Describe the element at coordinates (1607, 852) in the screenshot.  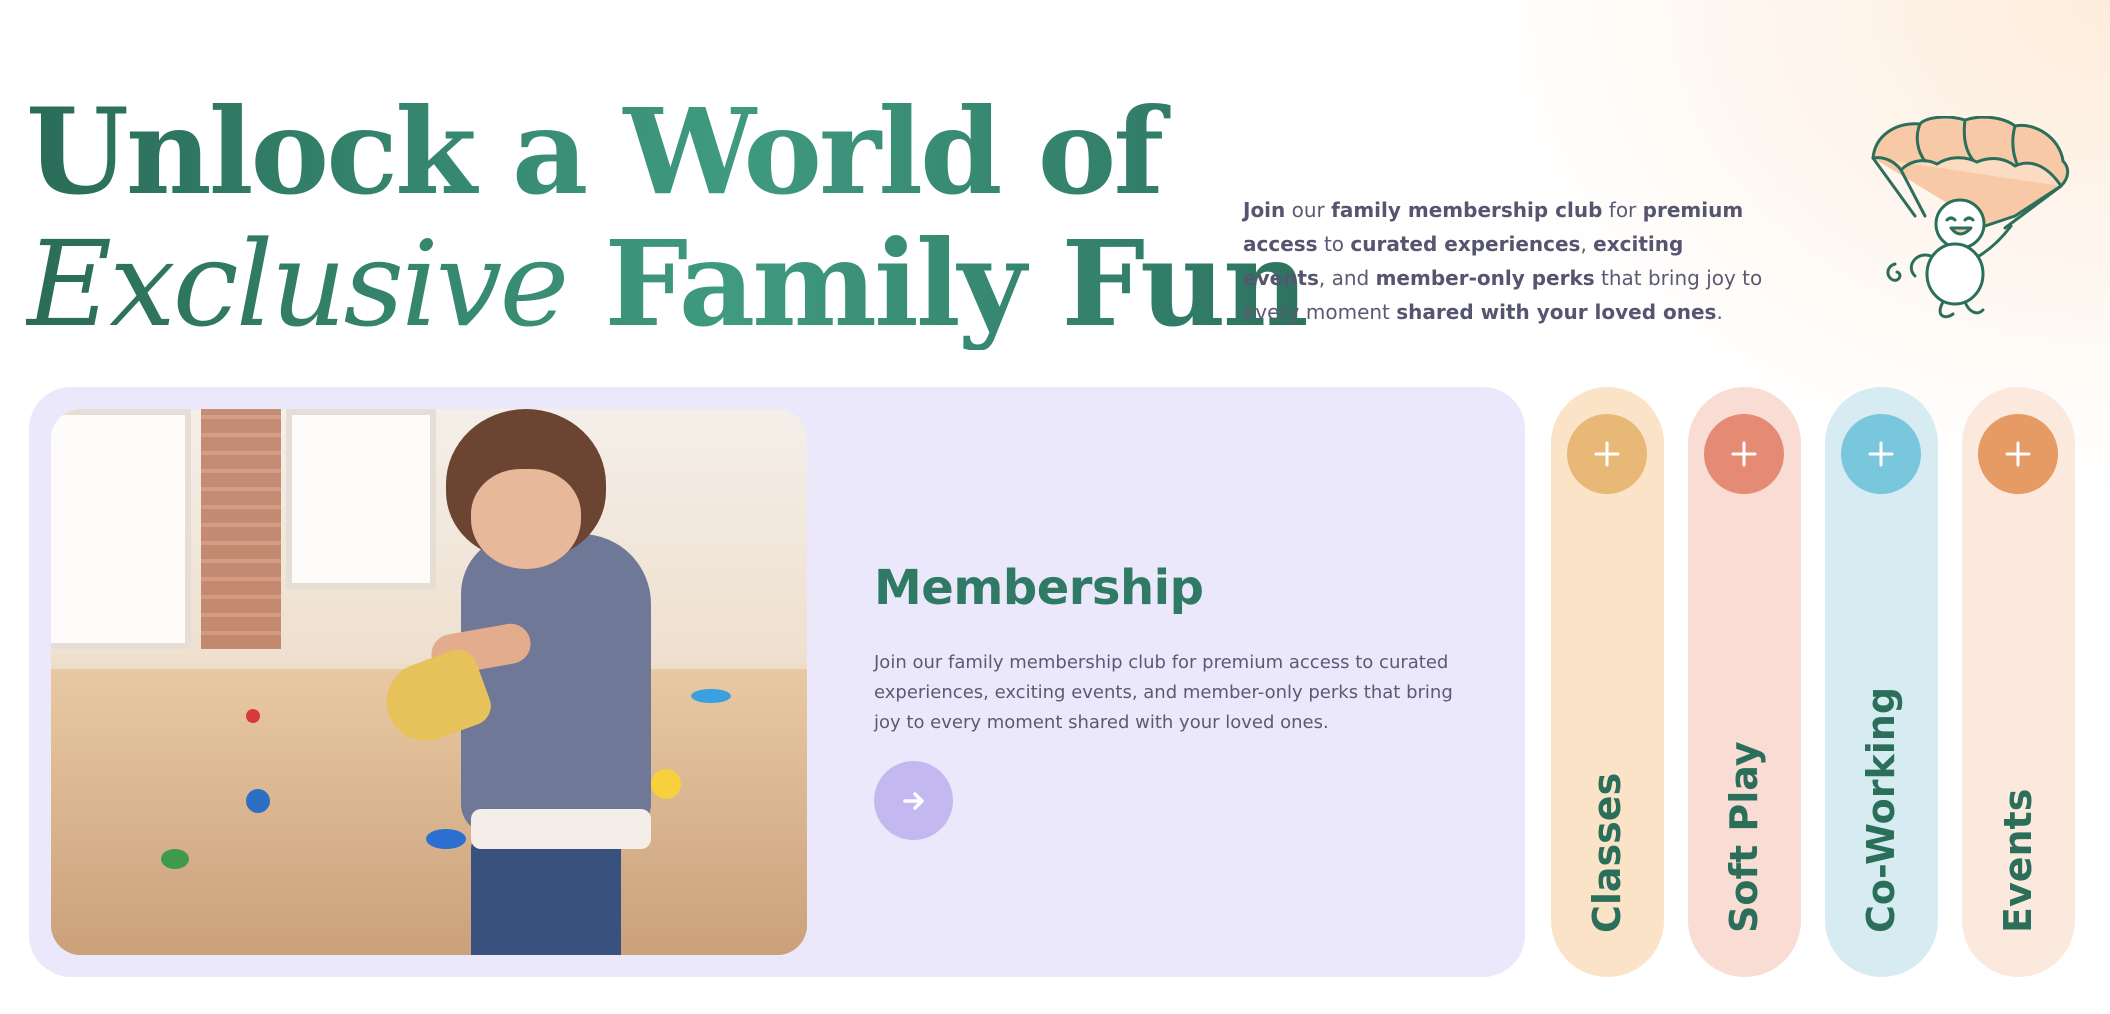
I see `pill-label: Classes` at that location.